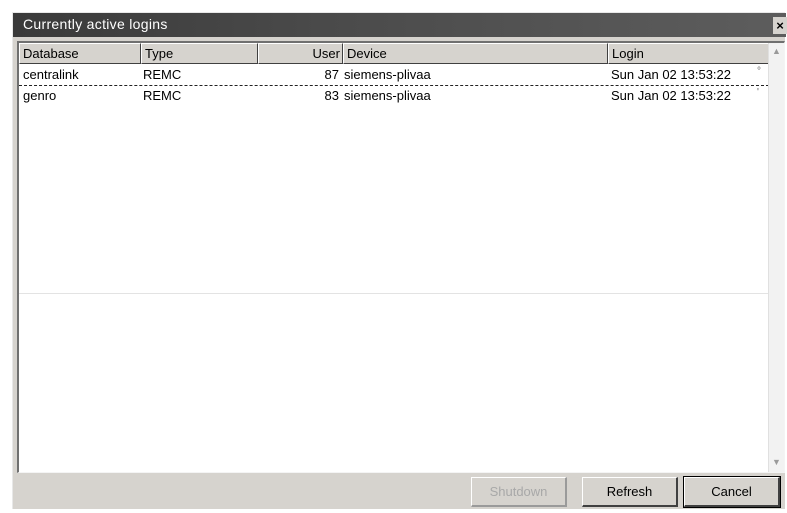 The width and height of the screenshot is (787, 513). Describe the element at coordinates (40, 95) in the screenshot. I see `cell-database: genro` at that location.